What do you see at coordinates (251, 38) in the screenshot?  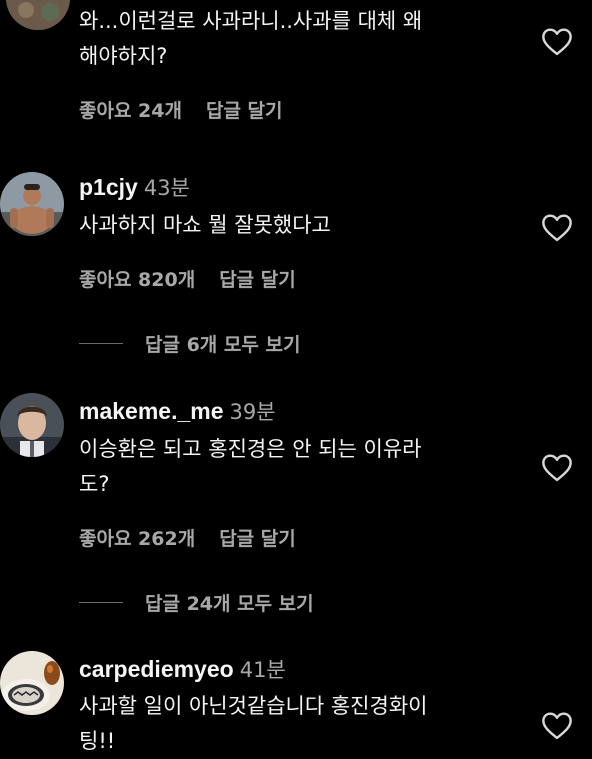 I see `comment-text: 와...이런걸로 사과라니..사과를 대체 왜 해야하지?` at bounding box center [251, 38].